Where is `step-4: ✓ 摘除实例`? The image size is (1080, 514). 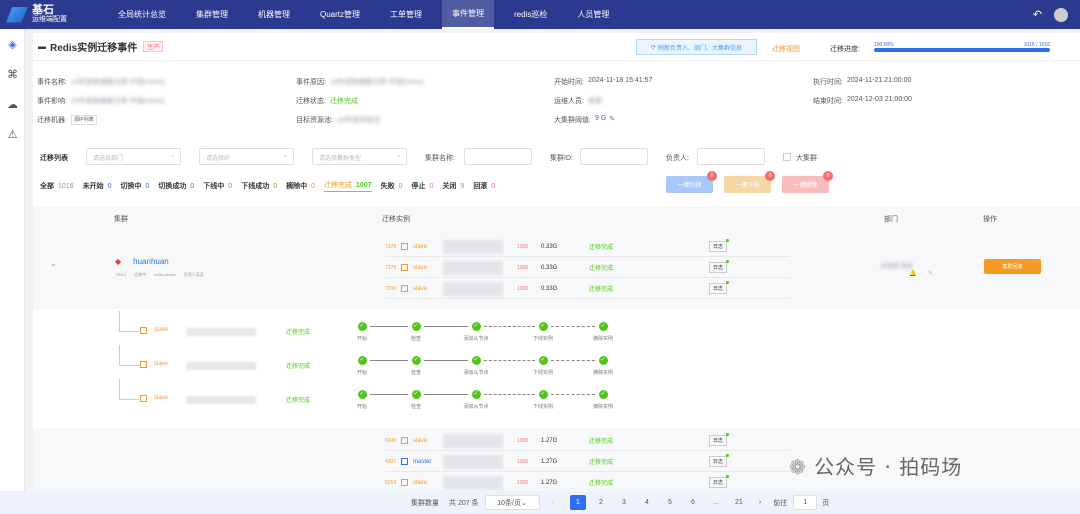 step-4: ✓ 摘除实例 is located at coordinates (603, 366).